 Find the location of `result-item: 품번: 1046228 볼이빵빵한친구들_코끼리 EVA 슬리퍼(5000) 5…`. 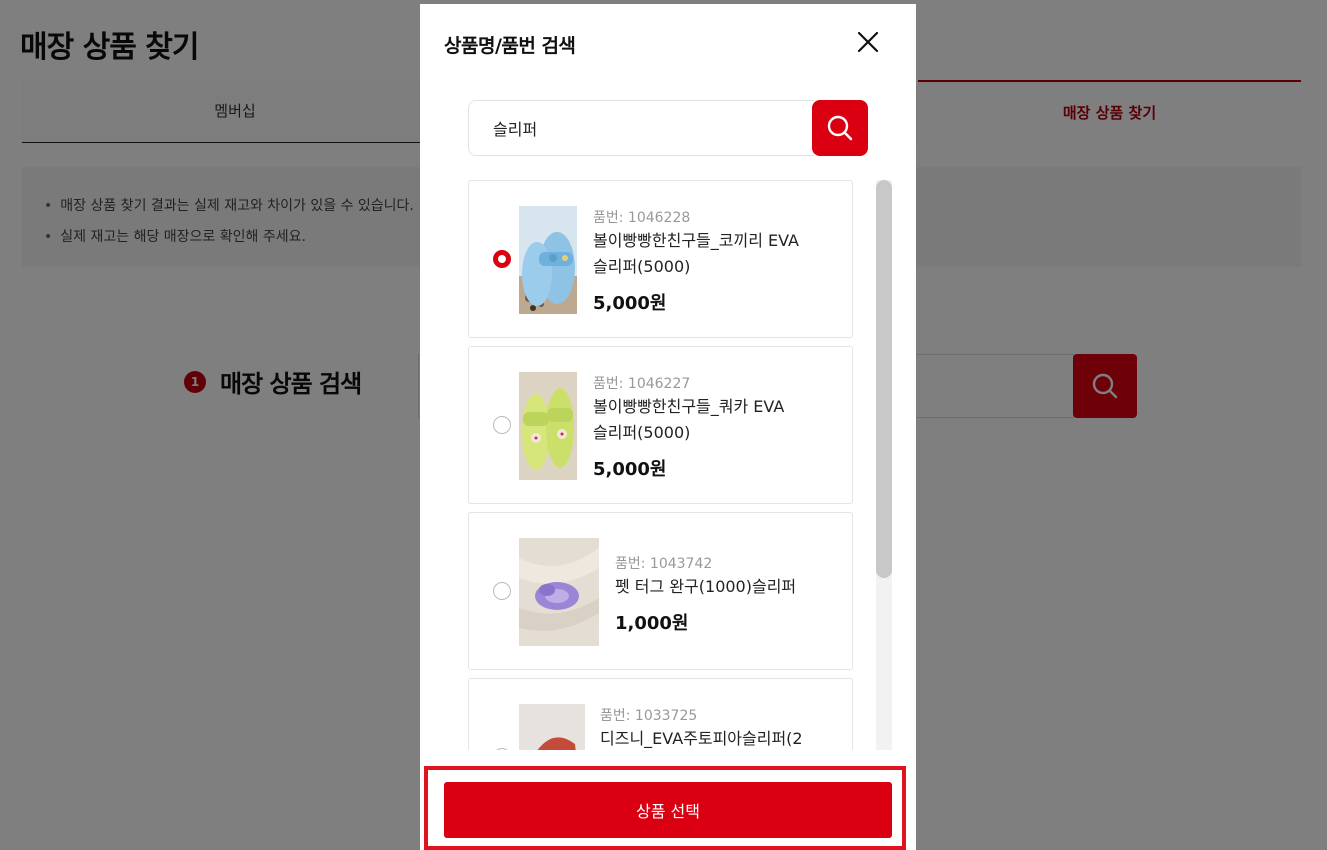

result-item: 품번: 1046228 볼이빵빵한친구들_코끼리 EVA 슬리퍼(5000) 5… is located at coordinates (660, 259).